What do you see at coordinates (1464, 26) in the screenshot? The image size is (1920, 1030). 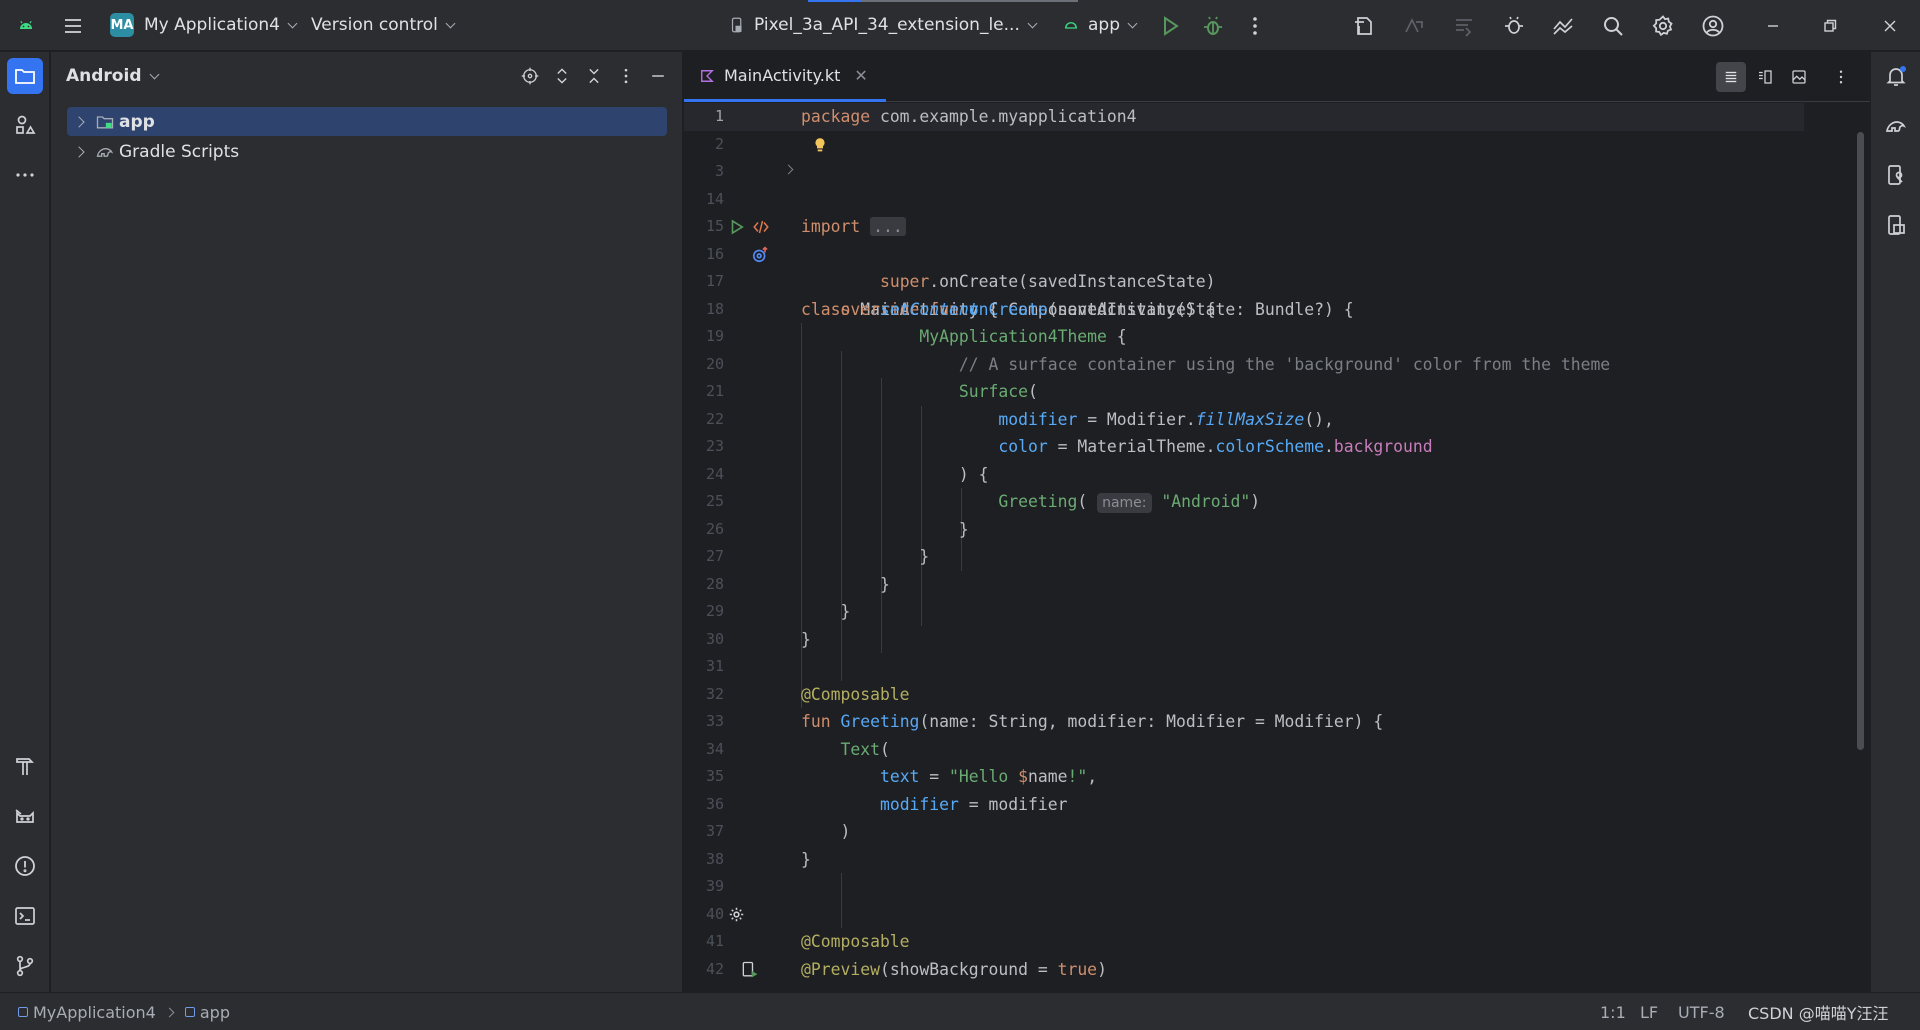 I see `device-manager-disabled-icon` at bounding box center [1464, 26].